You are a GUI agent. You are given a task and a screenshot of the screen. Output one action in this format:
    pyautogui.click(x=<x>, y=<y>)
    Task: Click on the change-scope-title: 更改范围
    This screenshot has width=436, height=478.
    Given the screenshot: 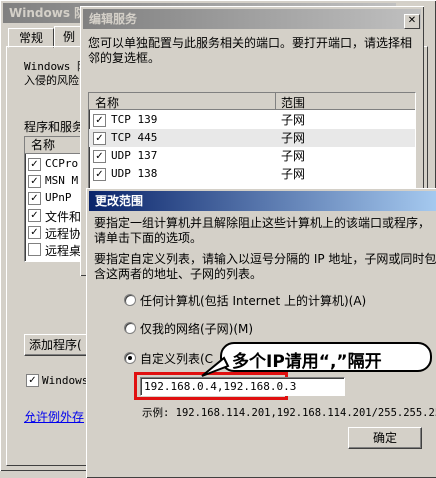 What is the action you would take?
    pyautogui.click(x=119, y=201)
    